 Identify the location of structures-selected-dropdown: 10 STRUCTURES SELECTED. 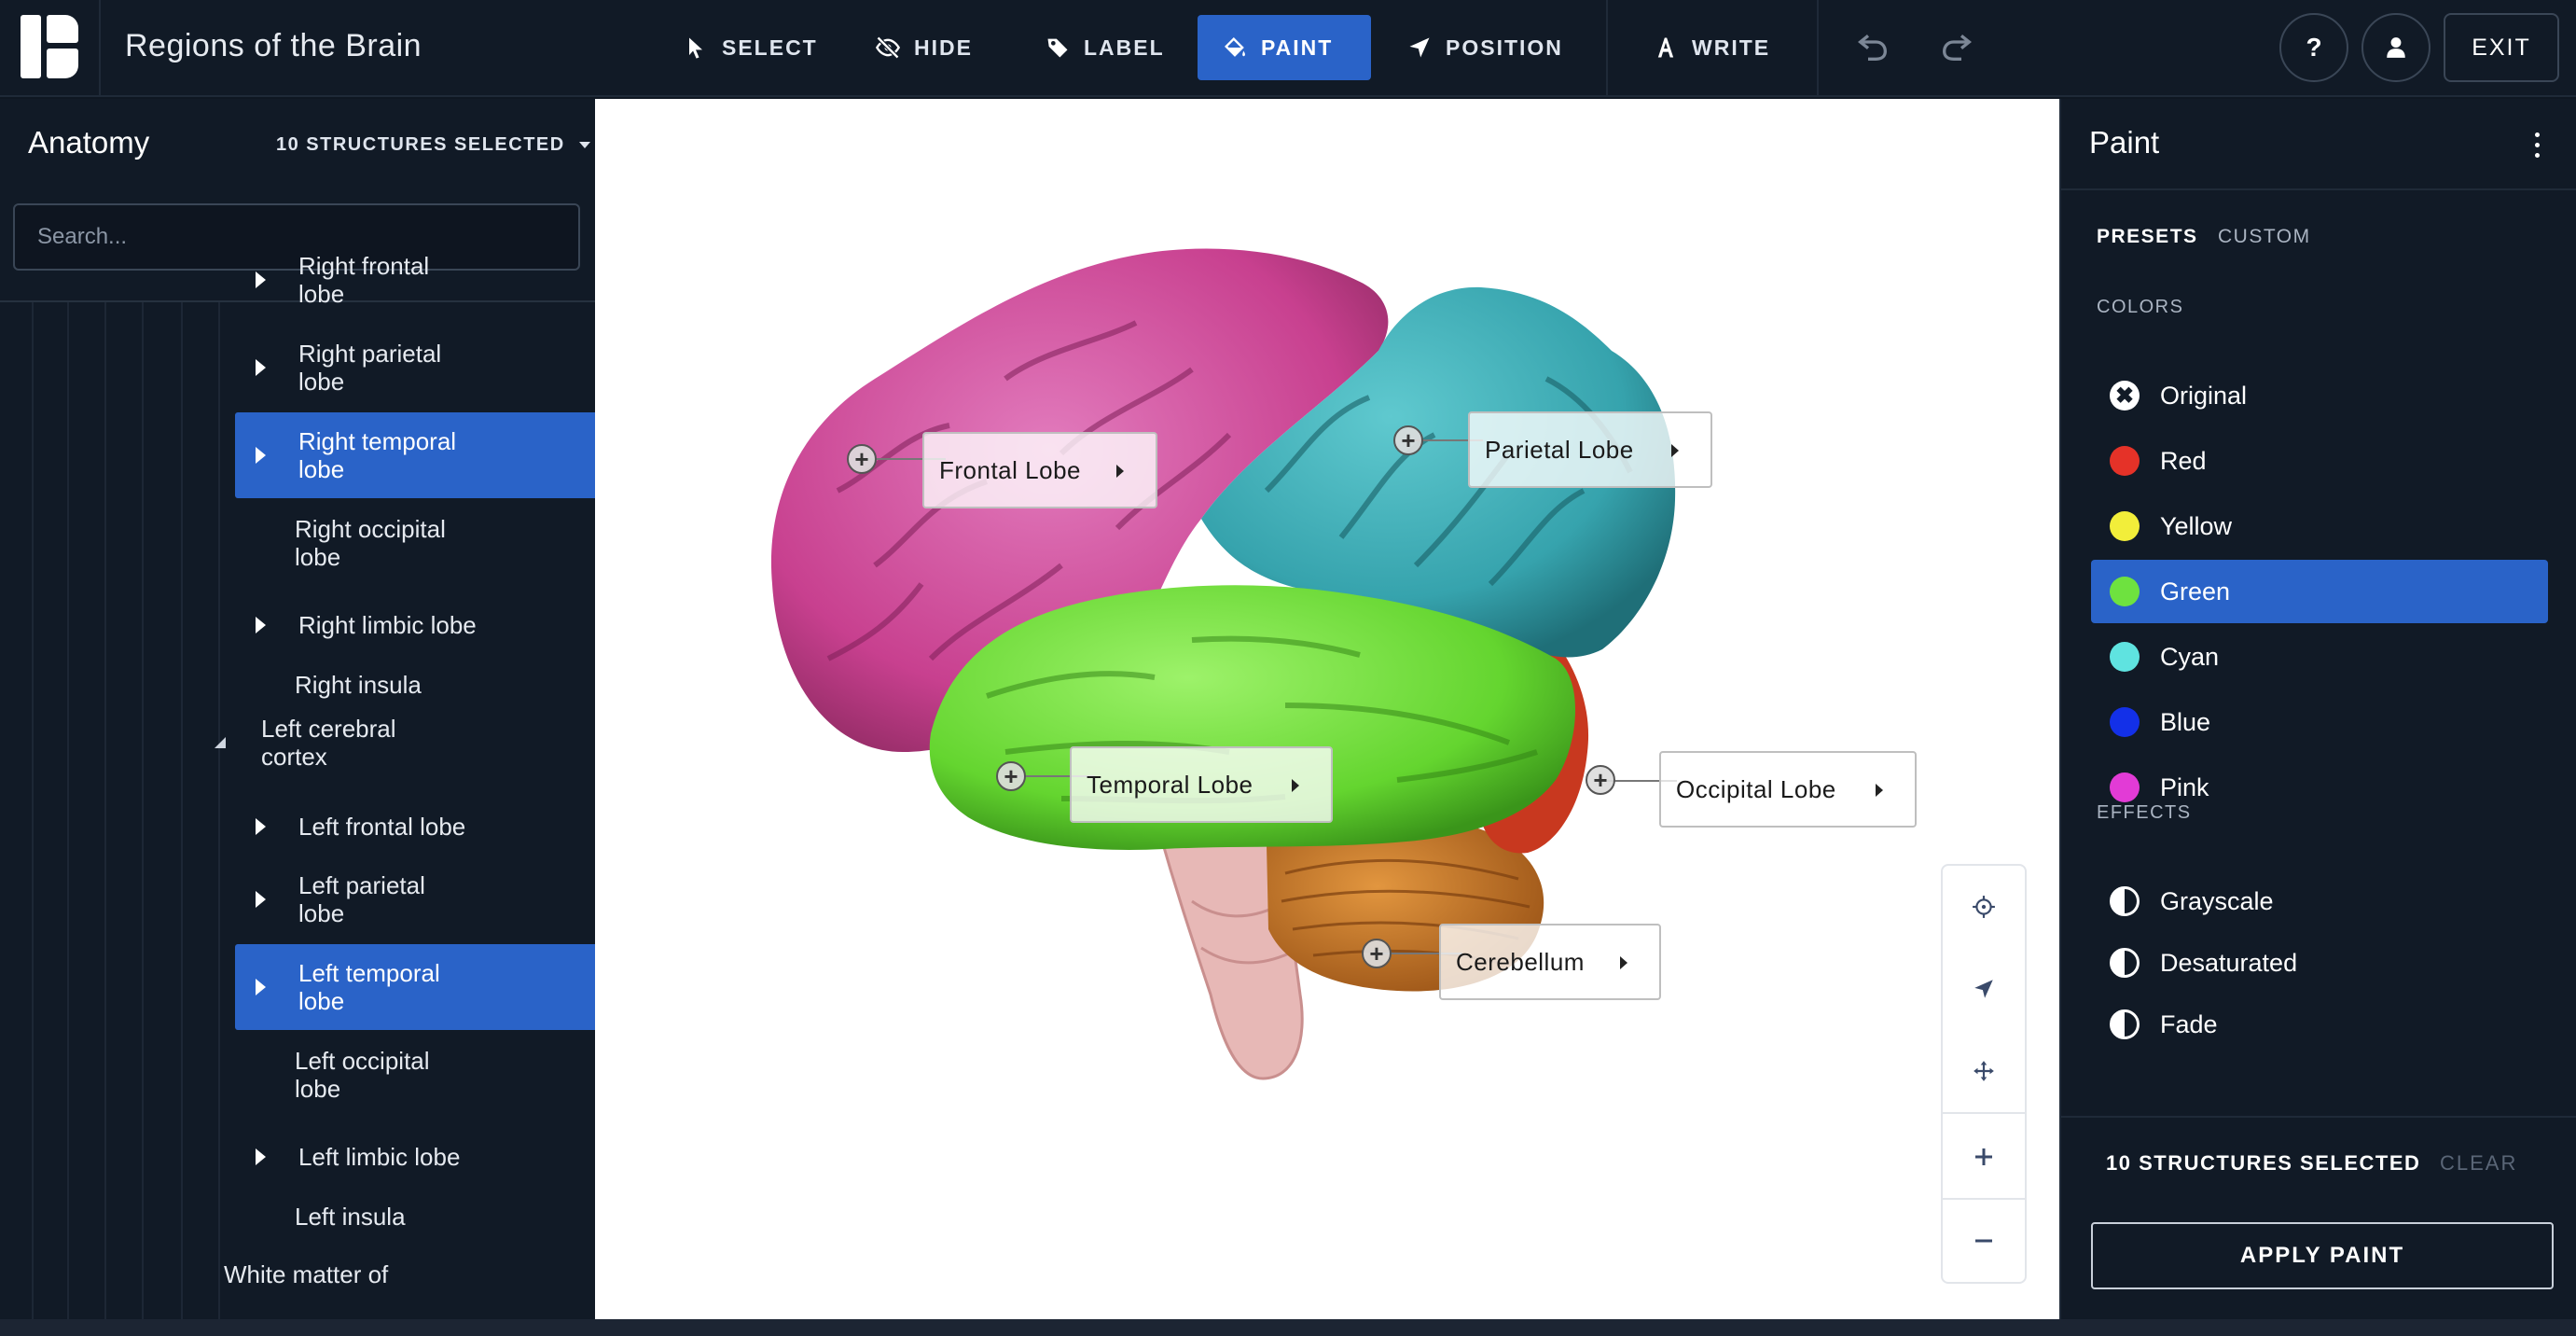
(433, 145).